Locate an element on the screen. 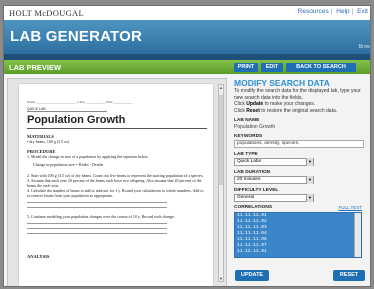 The image size is (374, 289). reset-button: RESET is located at coordinates (349, 275).